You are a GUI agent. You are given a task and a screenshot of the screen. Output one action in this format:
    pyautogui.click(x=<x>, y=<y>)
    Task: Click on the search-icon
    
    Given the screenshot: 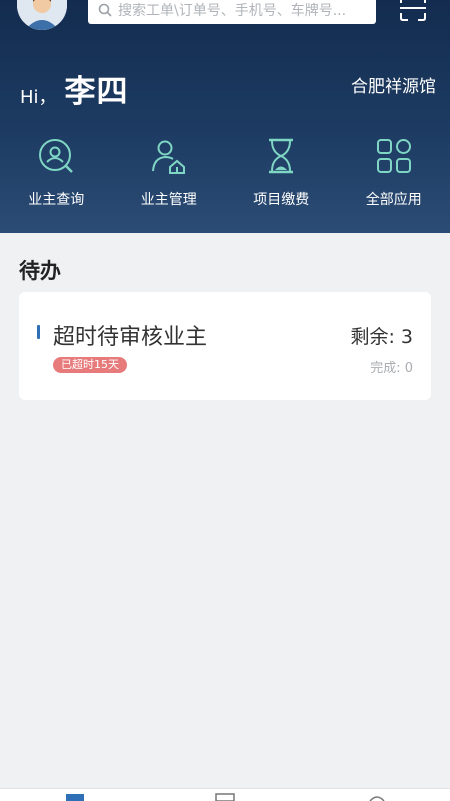 What is the action you would take?
    pyautogui.click(x=105, y=10)
    